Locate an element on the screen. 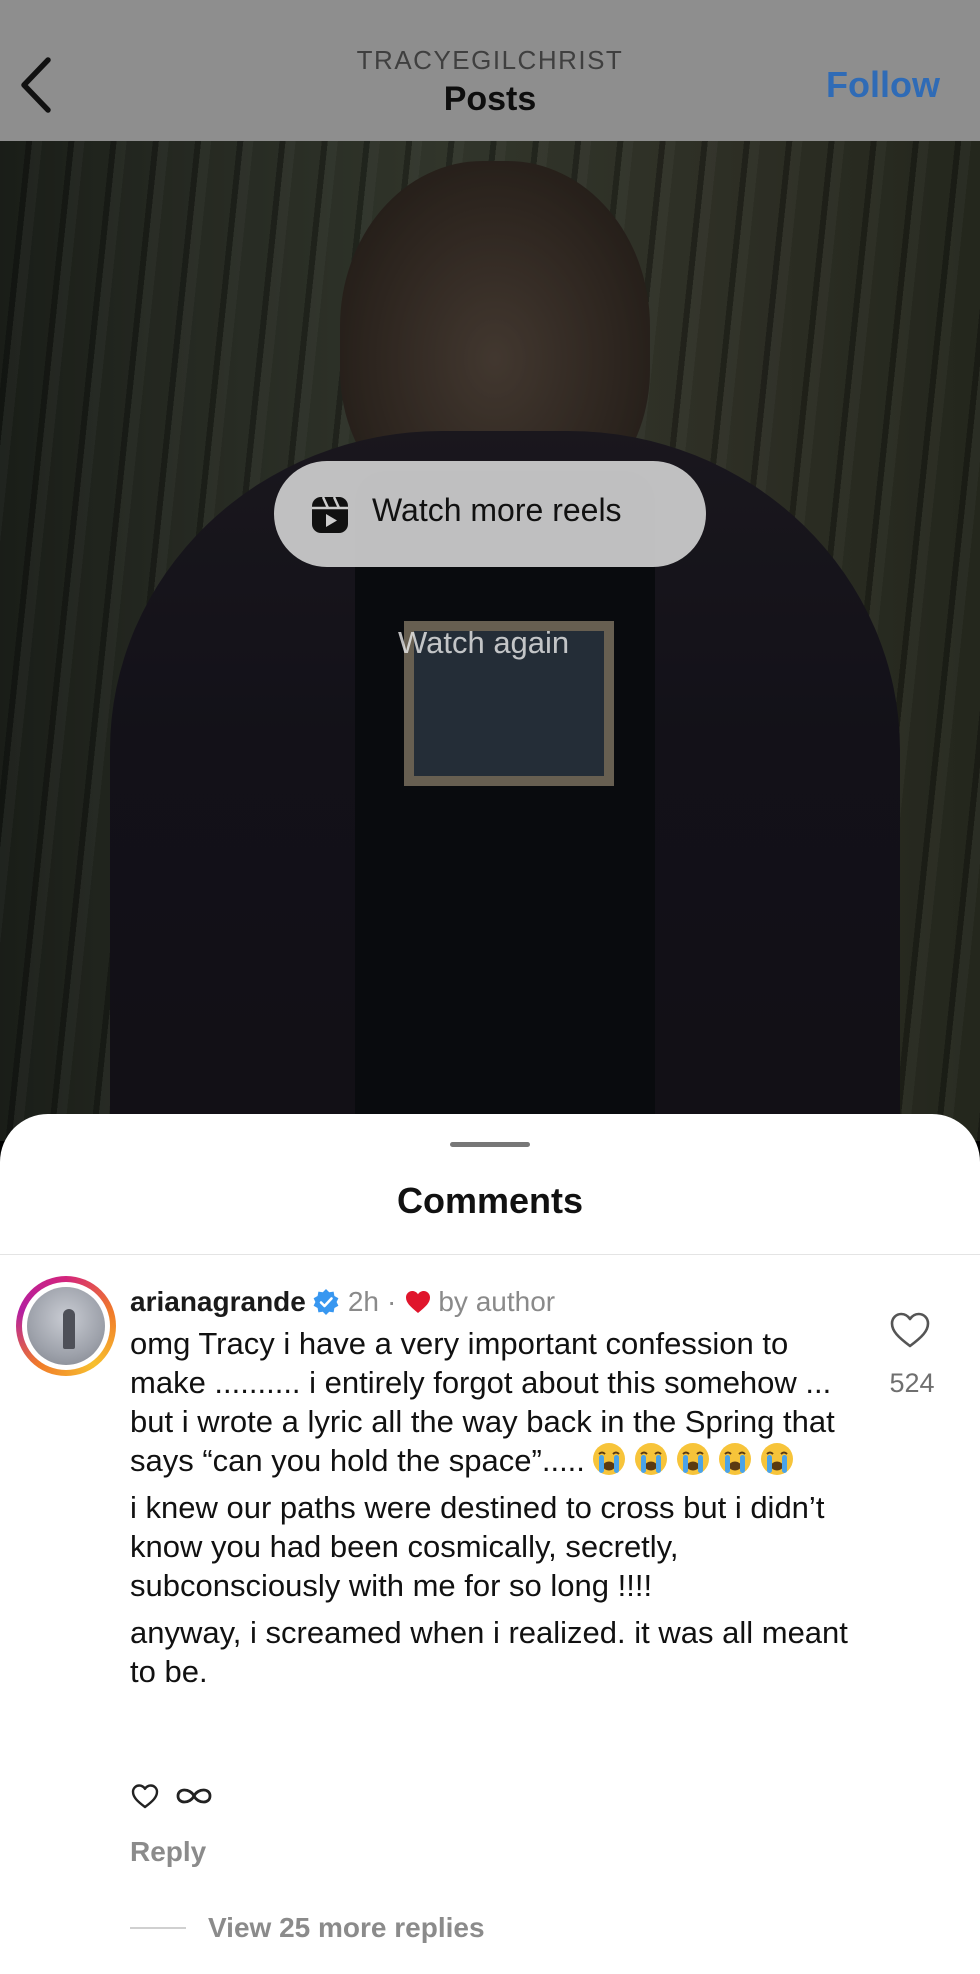 The height and width of the screenshot is (1974, 980). like-count: 524 is located at coordinates (912, 1383).